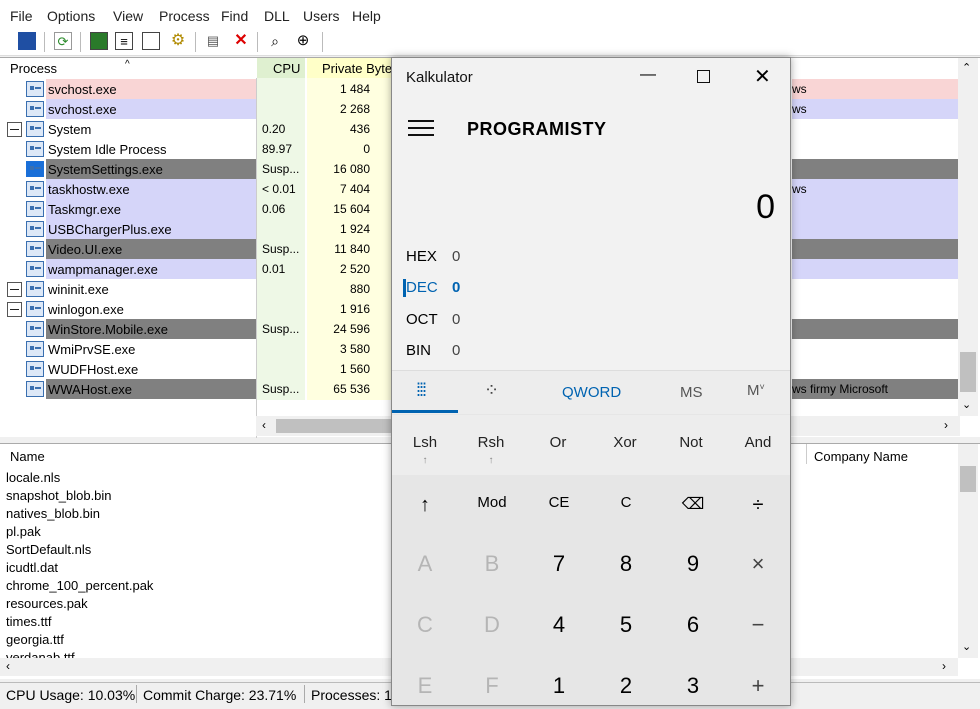 This screenshot has height=709, width=980. I want to click on shift-indicator-icon: ↑, so click(491, 460).